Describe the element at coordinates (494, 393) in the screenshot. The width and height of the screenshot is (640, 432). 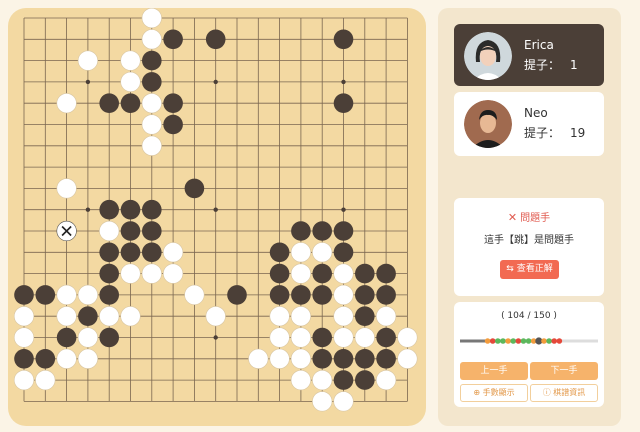
I see `show-move-numbers-button: ⊕ 手數顯示` at that location.